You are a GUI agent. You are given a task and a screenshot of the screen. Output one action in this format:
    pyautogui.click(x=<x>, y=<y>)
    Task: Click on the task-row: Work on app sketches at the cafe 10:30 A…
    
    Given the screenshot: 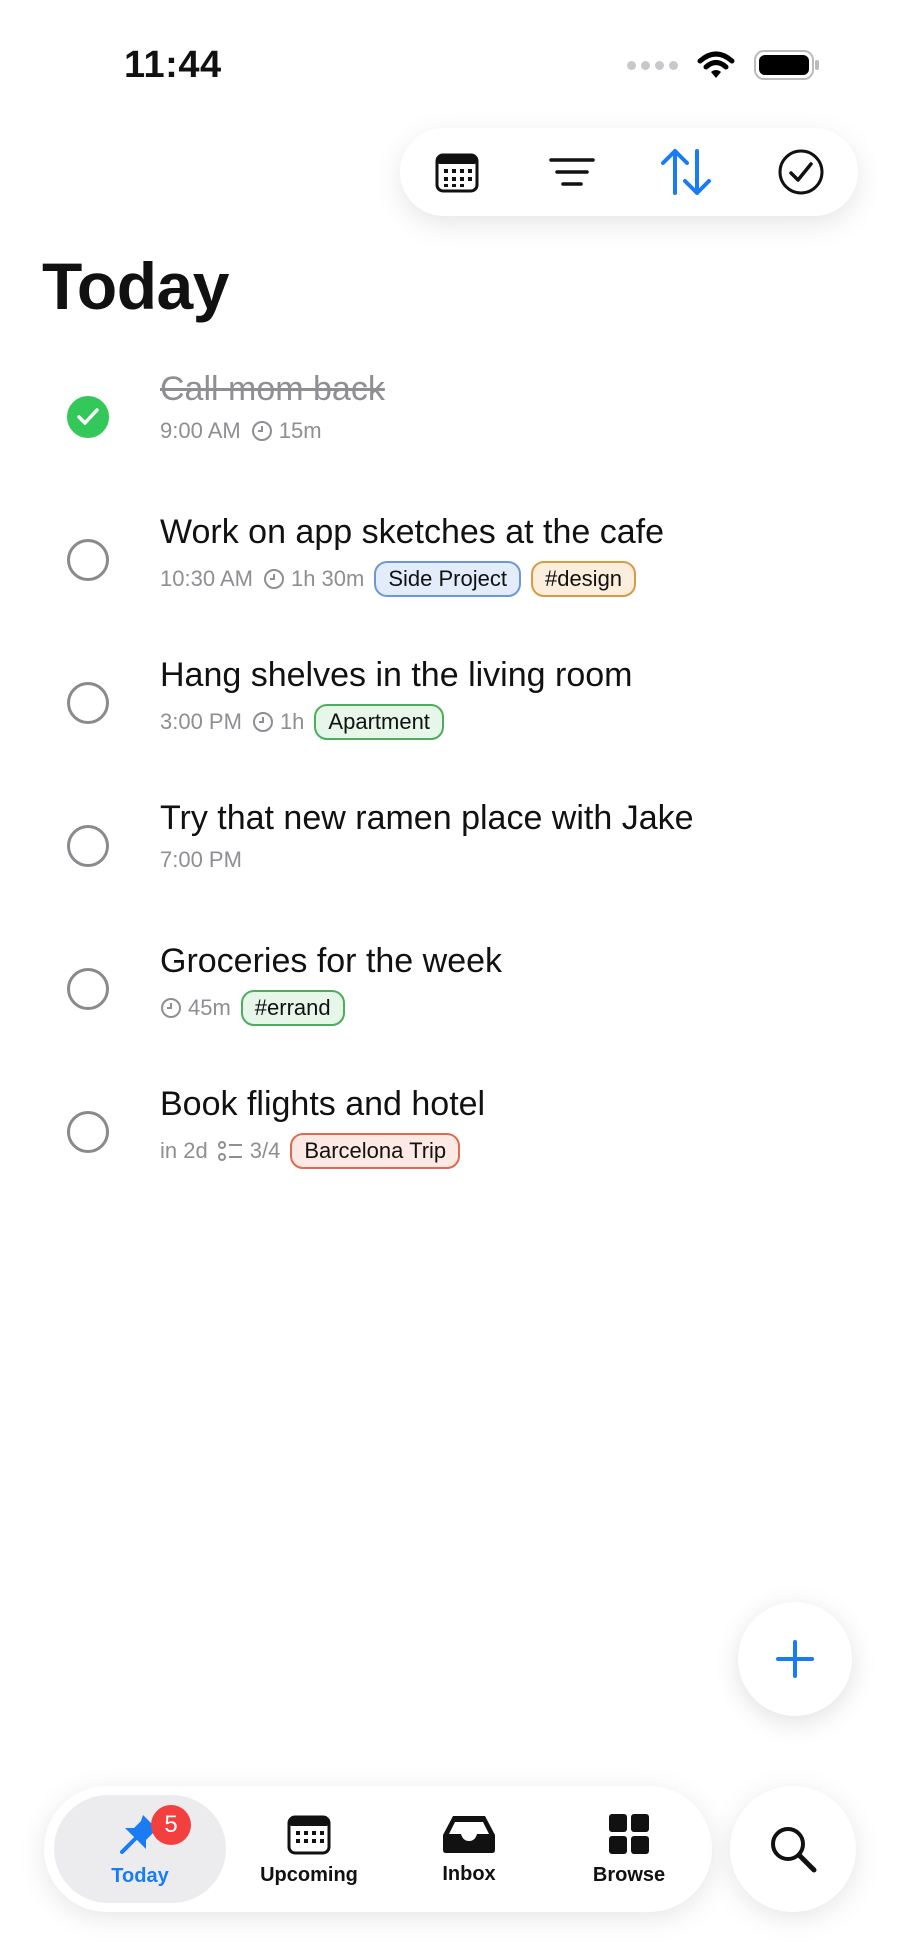 What is the action you would take?
    pyautogui.click(x=450, y=560)
    